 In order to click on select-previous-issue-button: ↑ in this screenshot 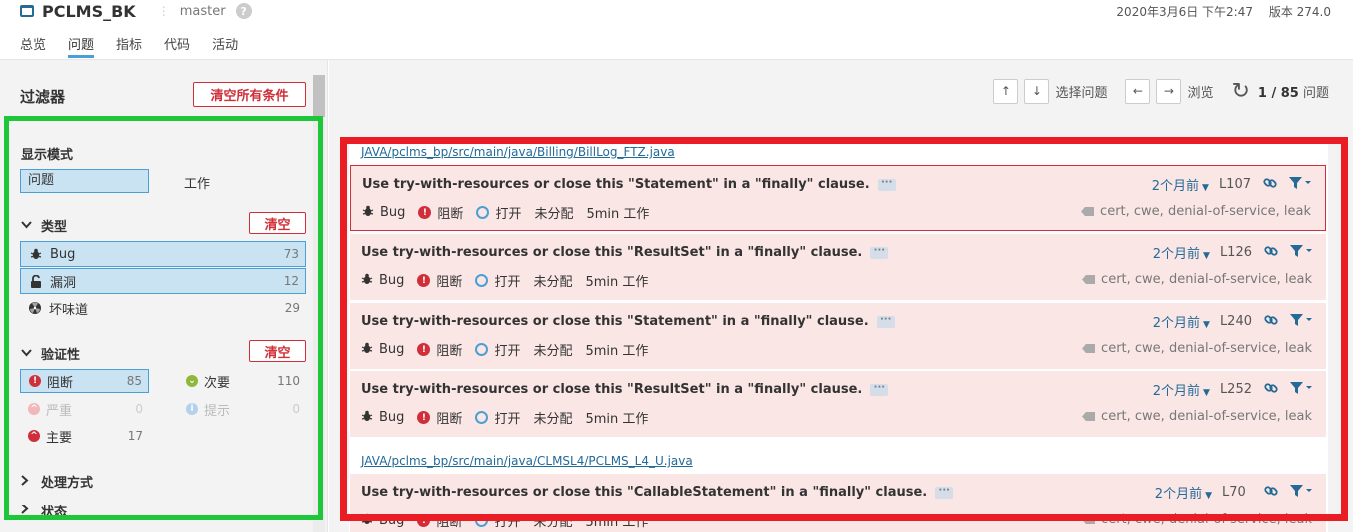, I will do `click(1006, 91)`.